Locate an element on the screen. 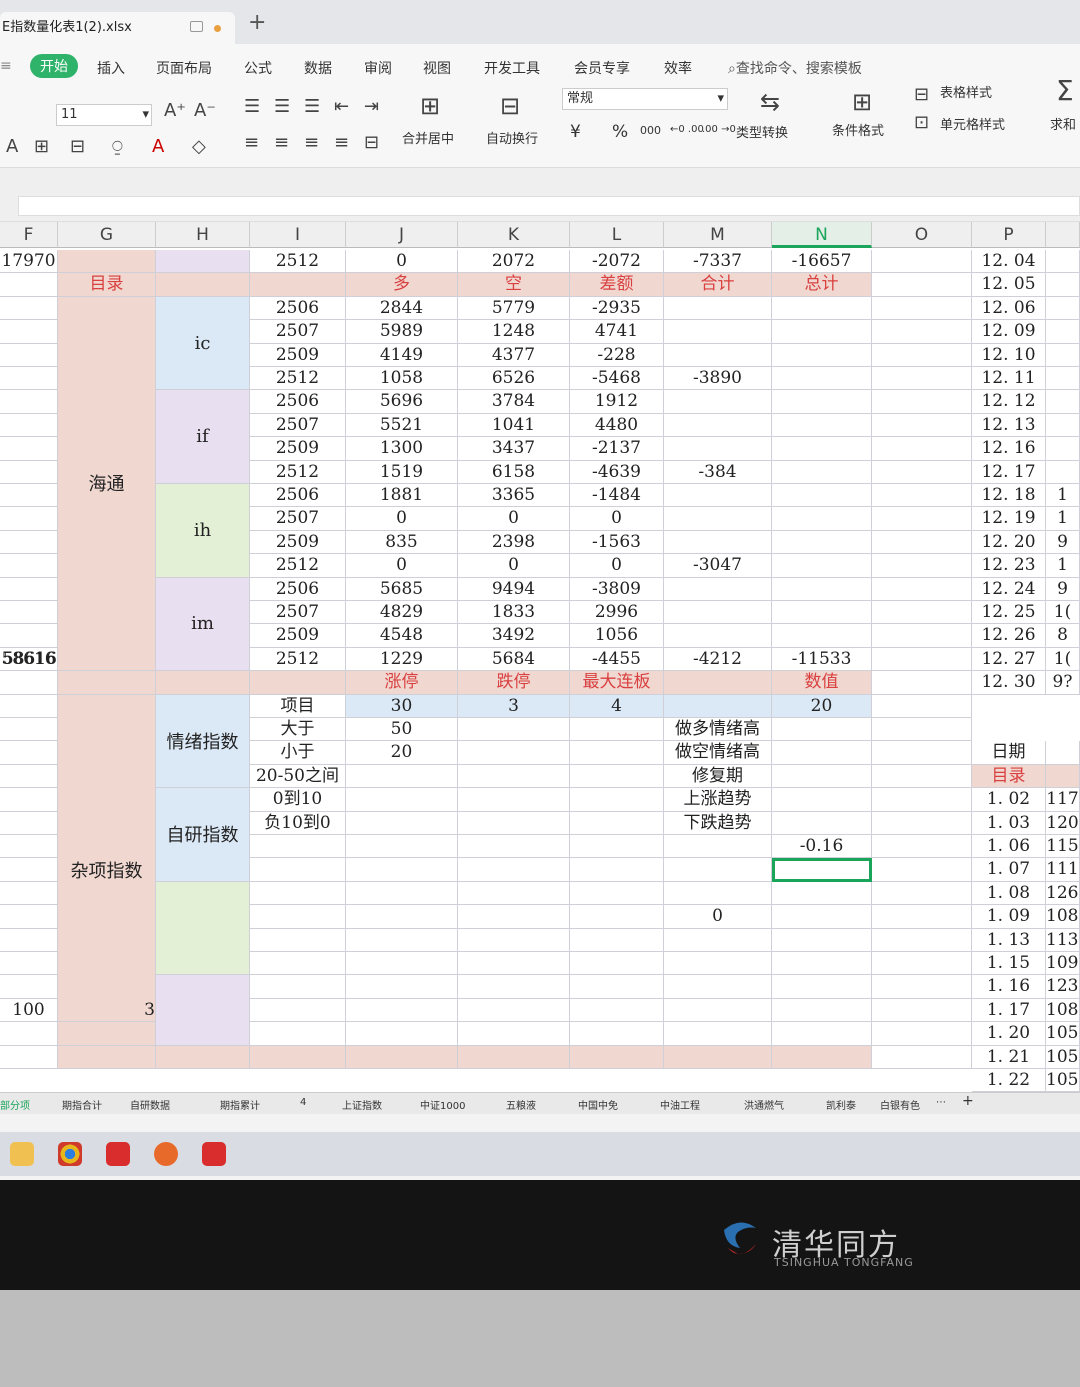 The image size is (1080, 1387). cell-long: 0 is located at coordinates (402, 566).